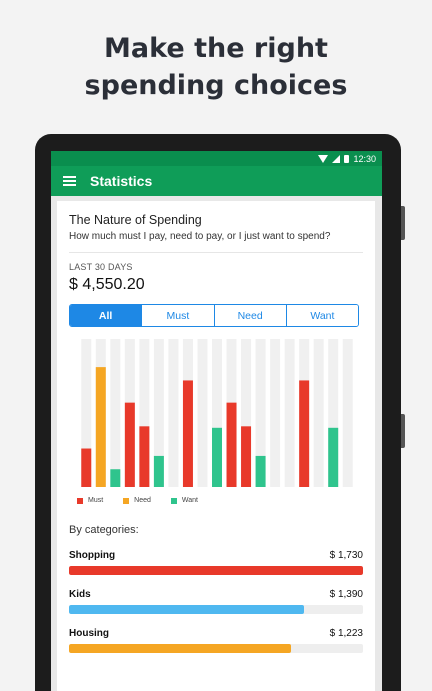 The image size is (432, 691). I want to click on wifi-icon, so click(323, 158).